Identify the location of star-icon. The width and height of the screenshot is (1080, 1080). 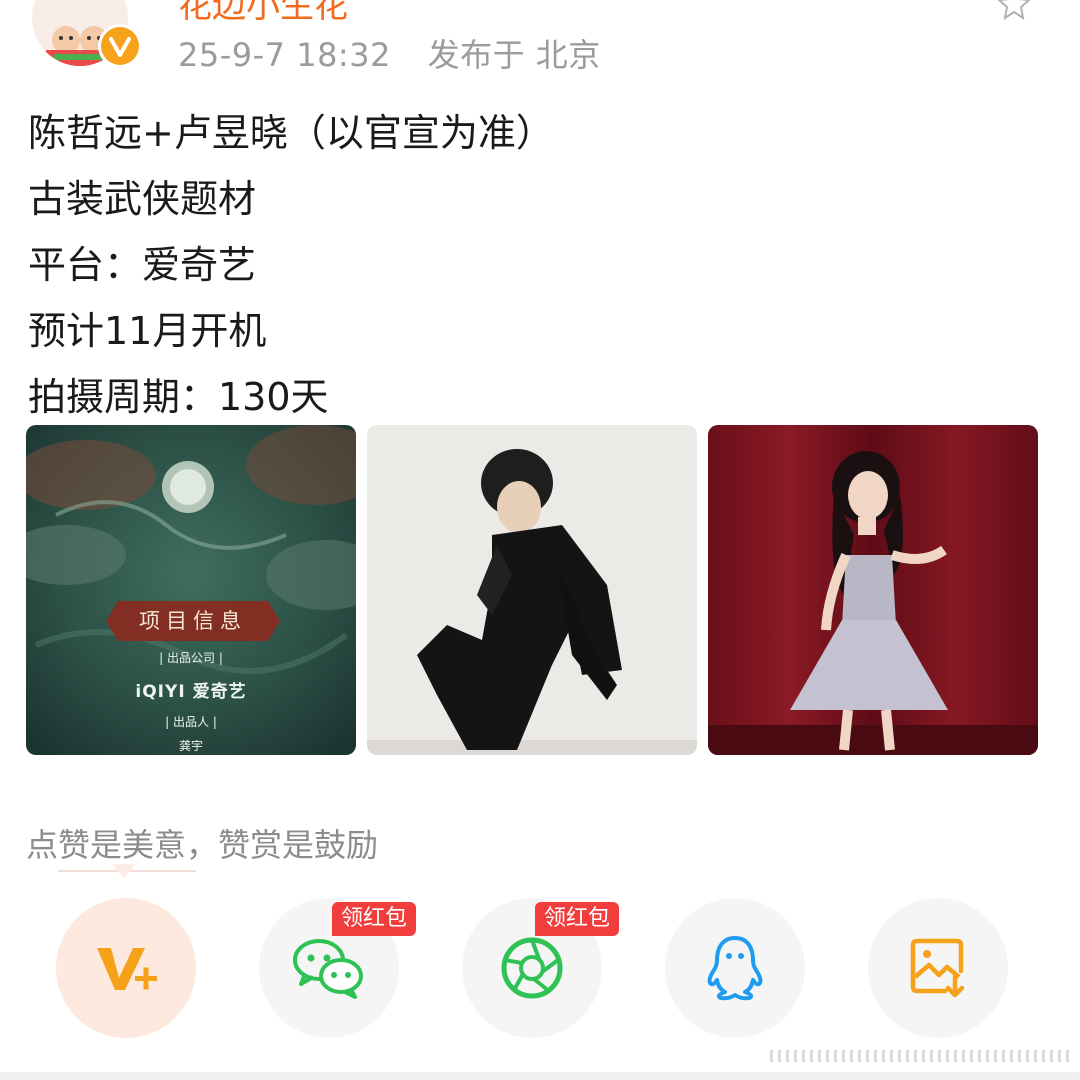
(1014, 11).